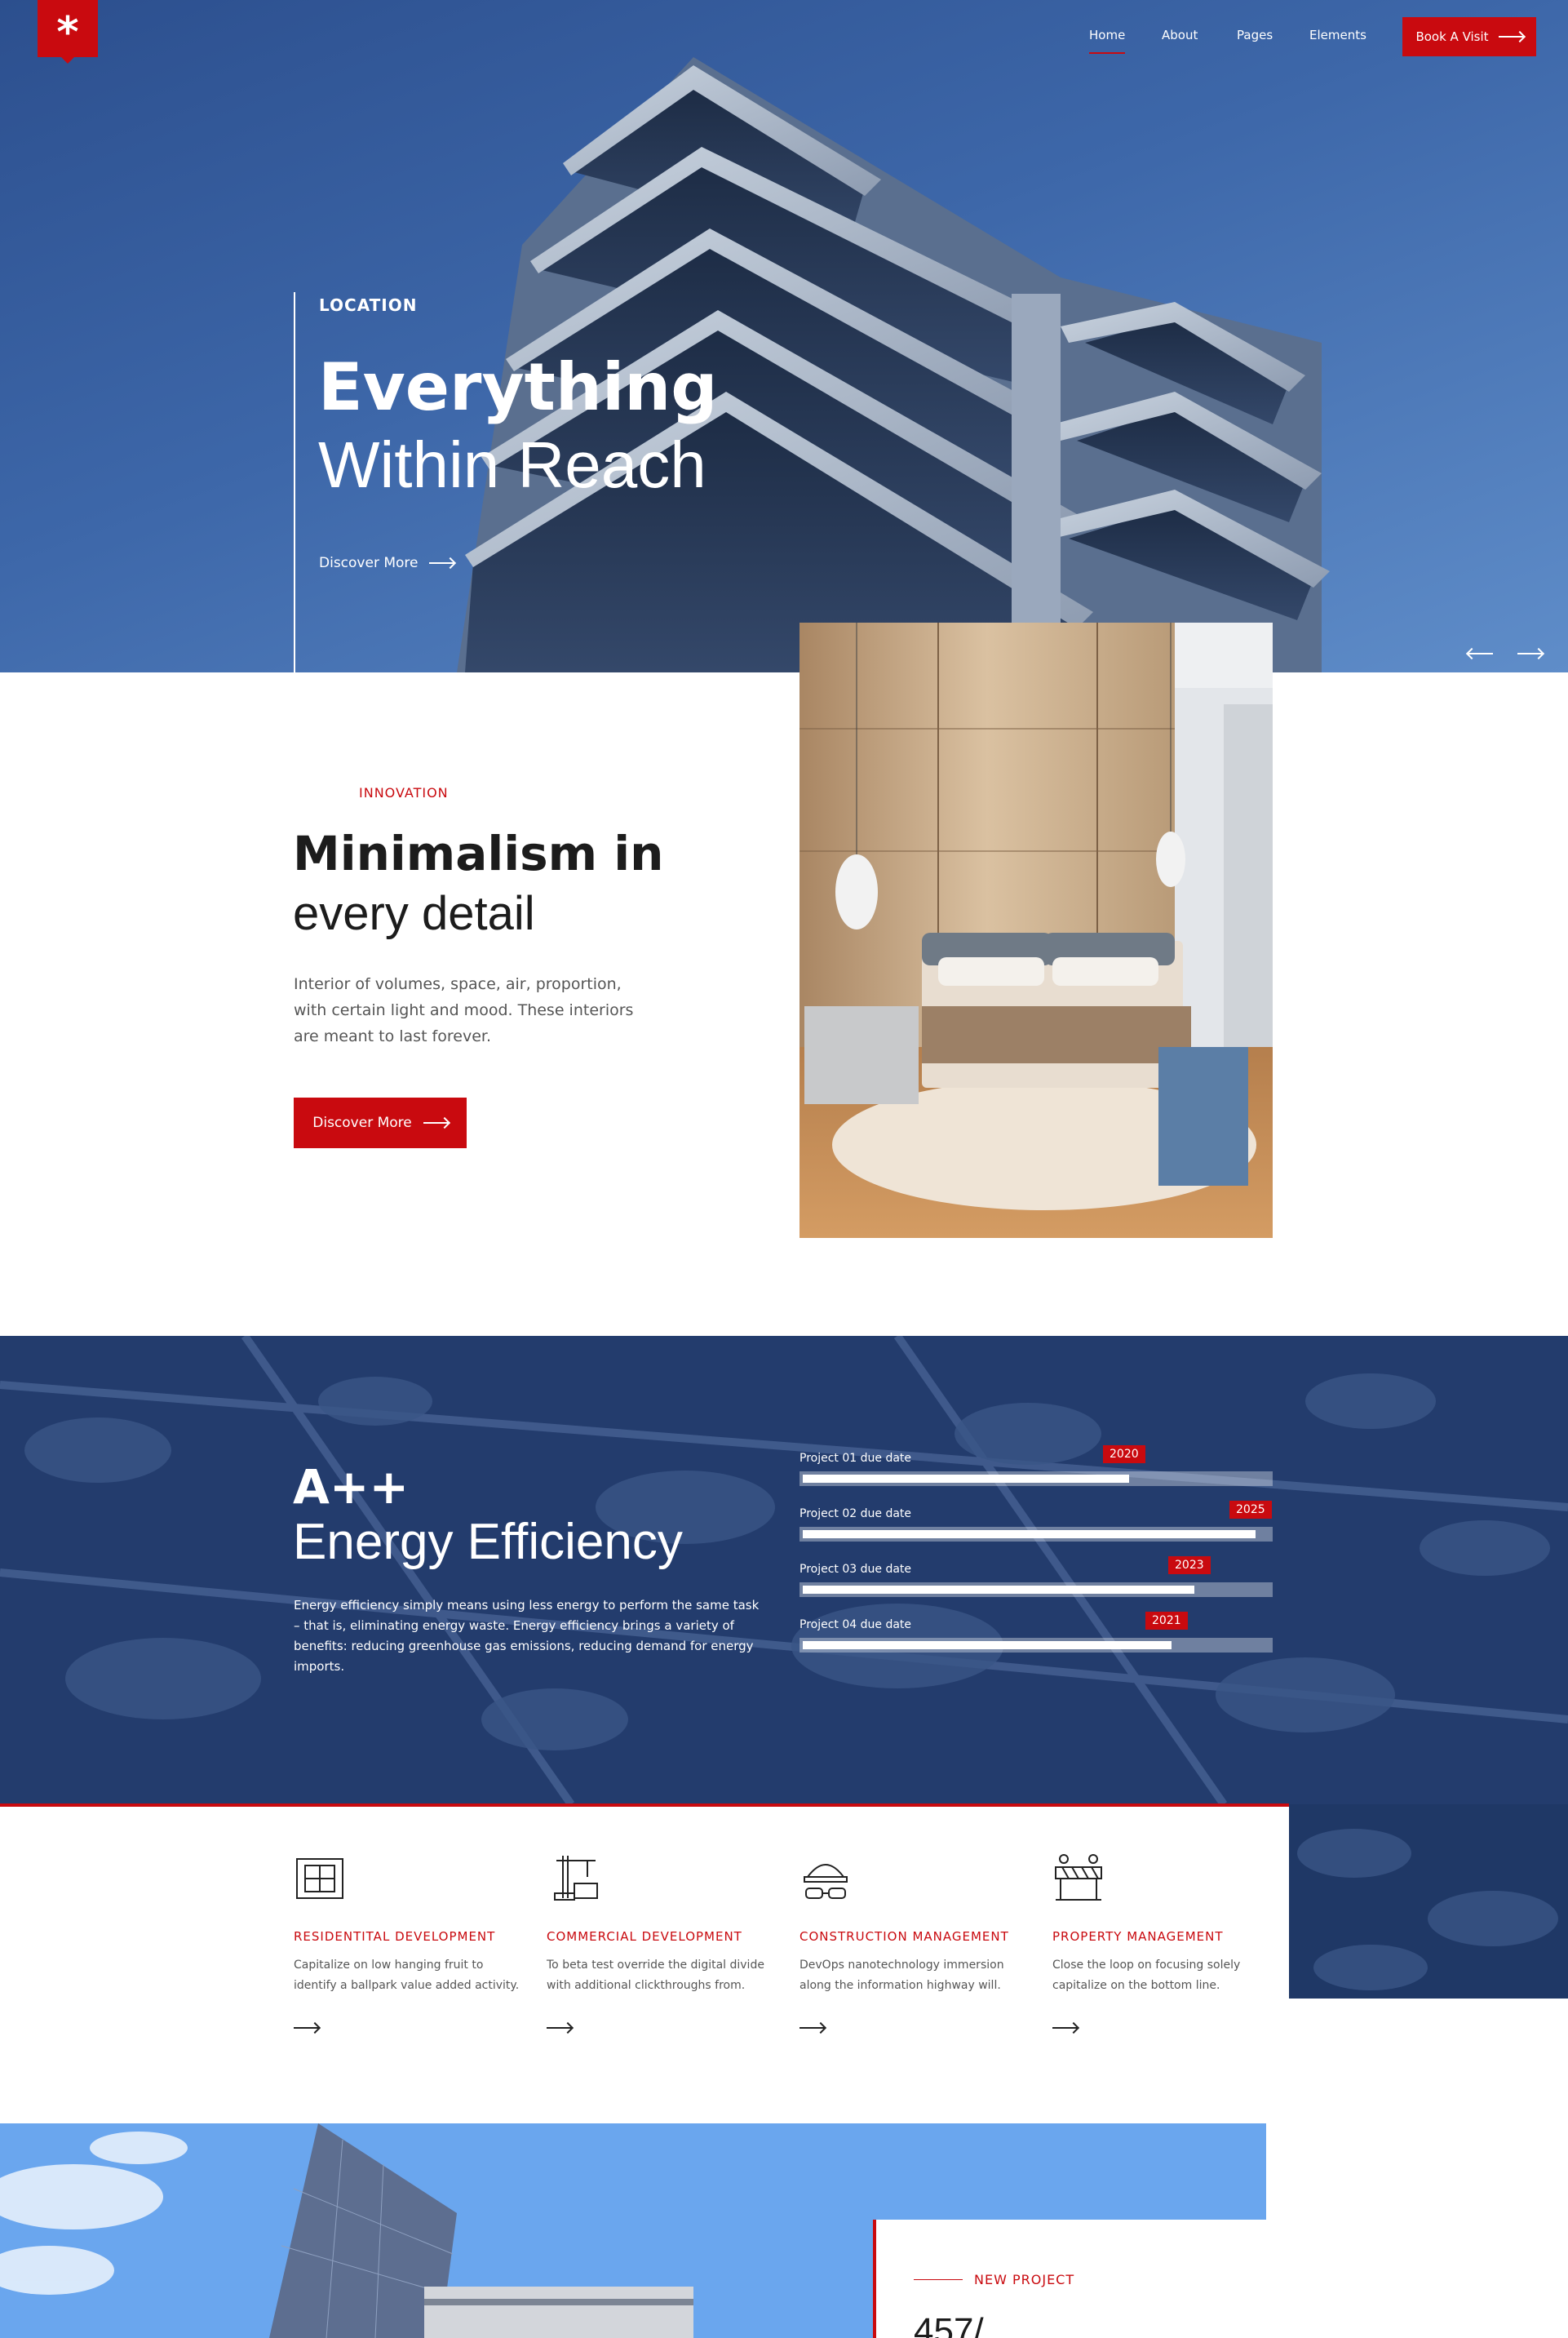  What do you see at coordinates (644, 1936) in the screenshot?
I see `service-title: COMMERCIAL DEVELOPMENT` at bounding box center [644, 1936].